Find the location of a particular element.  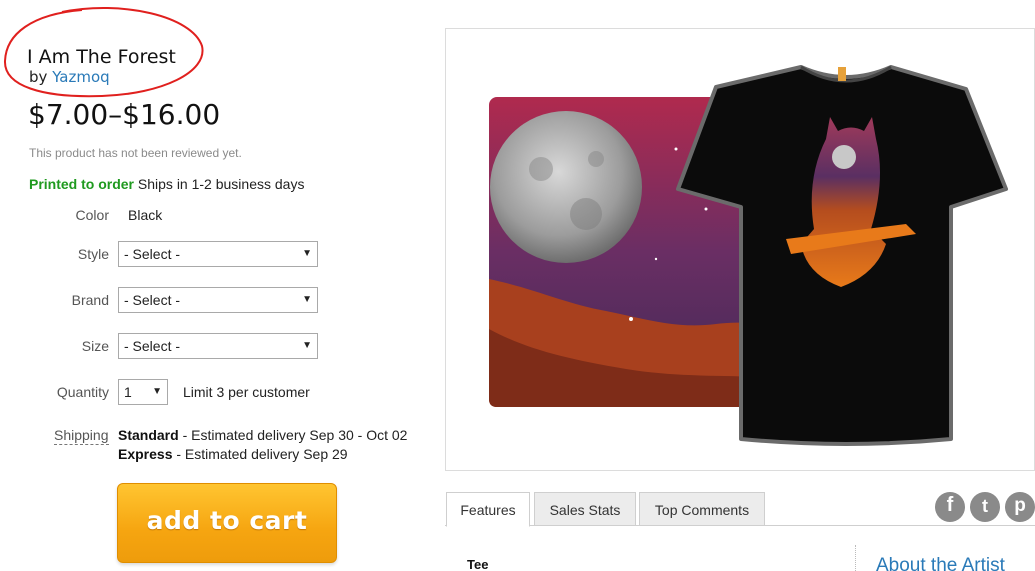

shipping-express: Express - Estimated delivery Sep 29 is located at coordinates (233, 454).